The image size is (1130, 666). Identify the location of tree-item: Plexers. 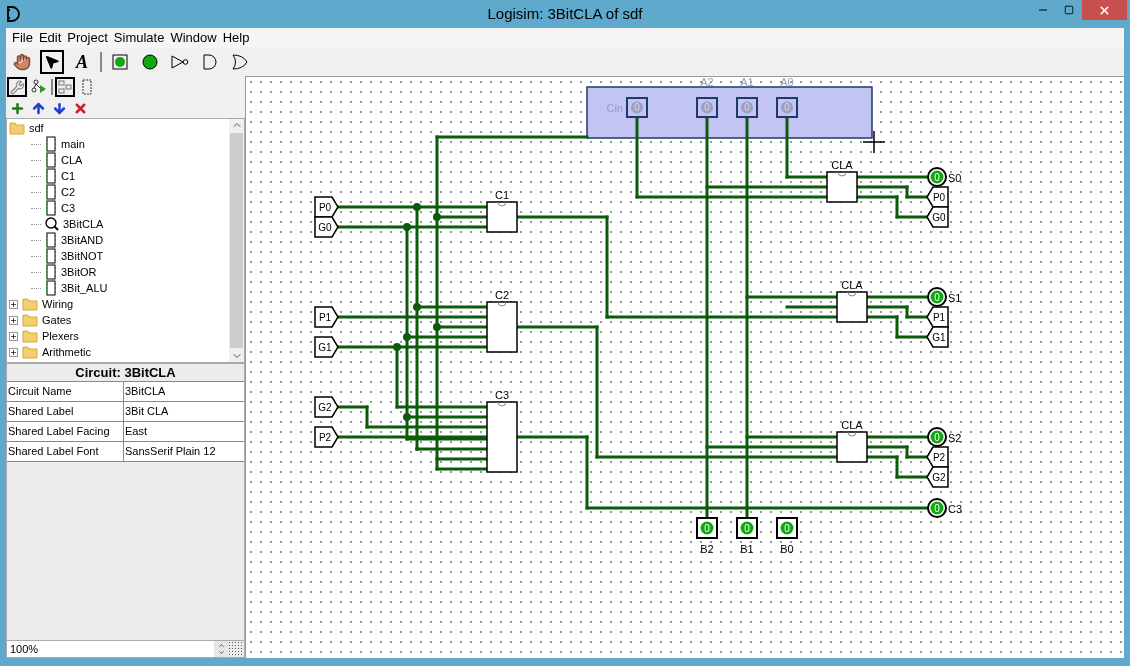
(60, 336).